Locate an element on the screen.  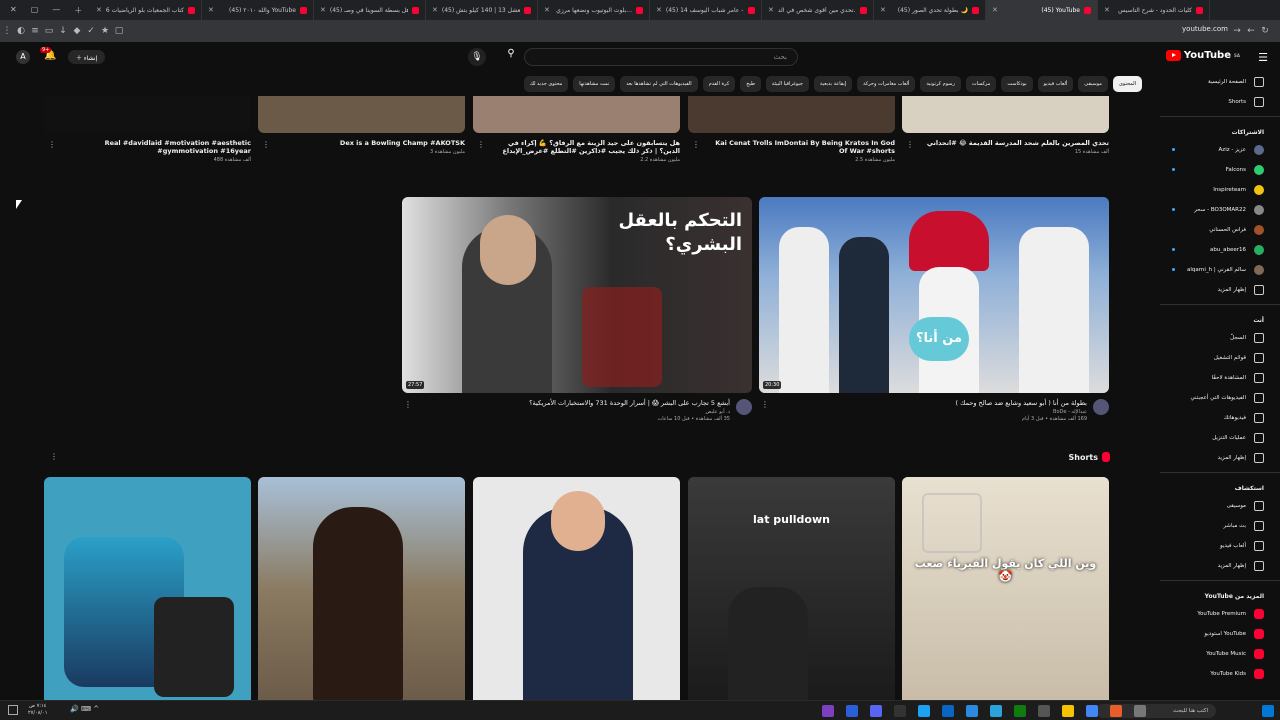
show-desktop-icon is located at coordinates (13, 710).